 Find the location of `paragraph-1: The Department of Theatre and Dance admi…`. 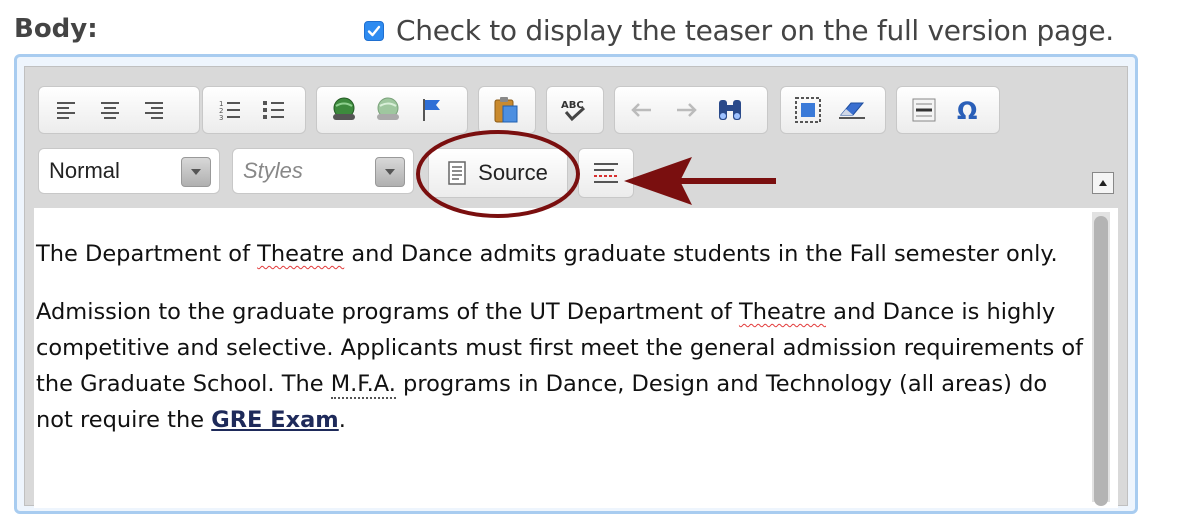

paragraph-1: The Department of Theatre and Dance admi… is located at coordinates (563, 254).